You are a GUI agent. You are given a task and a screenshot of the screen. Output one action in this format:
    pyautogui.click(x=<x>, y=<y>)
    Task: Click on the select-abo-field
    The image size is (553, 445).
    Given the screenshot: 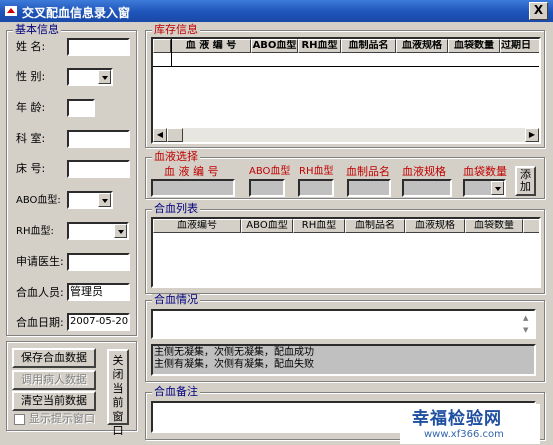 What is the action you would take?
    pyautogui.click(x=267, y=188)
    